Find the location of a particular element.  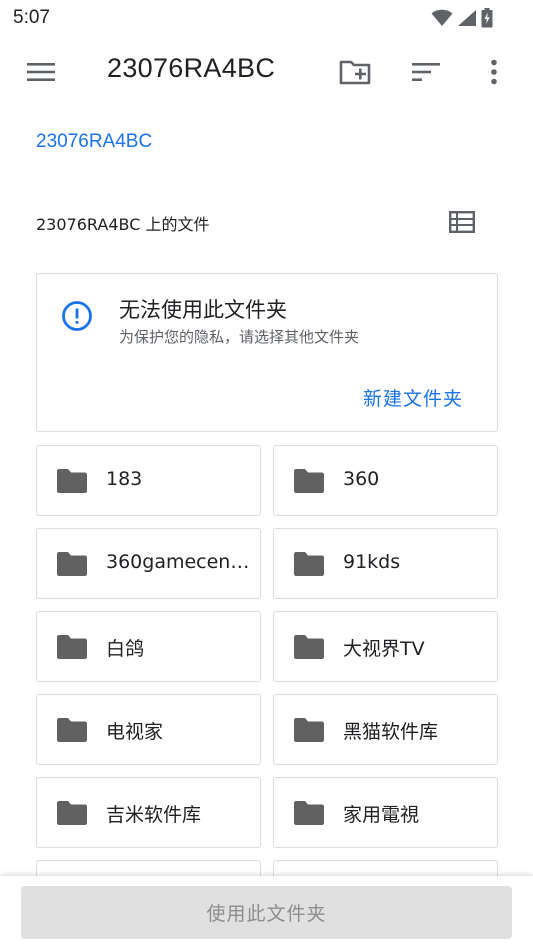

folder-item: 91kds is located at coordinates (385, 563).